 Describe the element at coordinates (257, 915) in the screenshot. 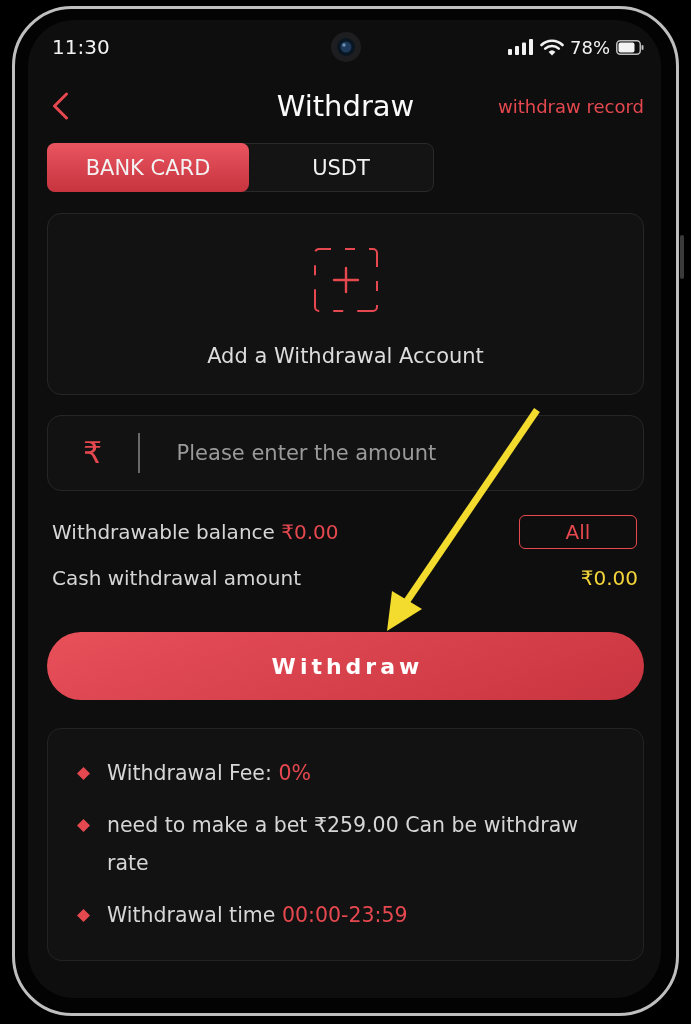

I see `note-text: Withdrawal time 00:00-23:59` at that location.